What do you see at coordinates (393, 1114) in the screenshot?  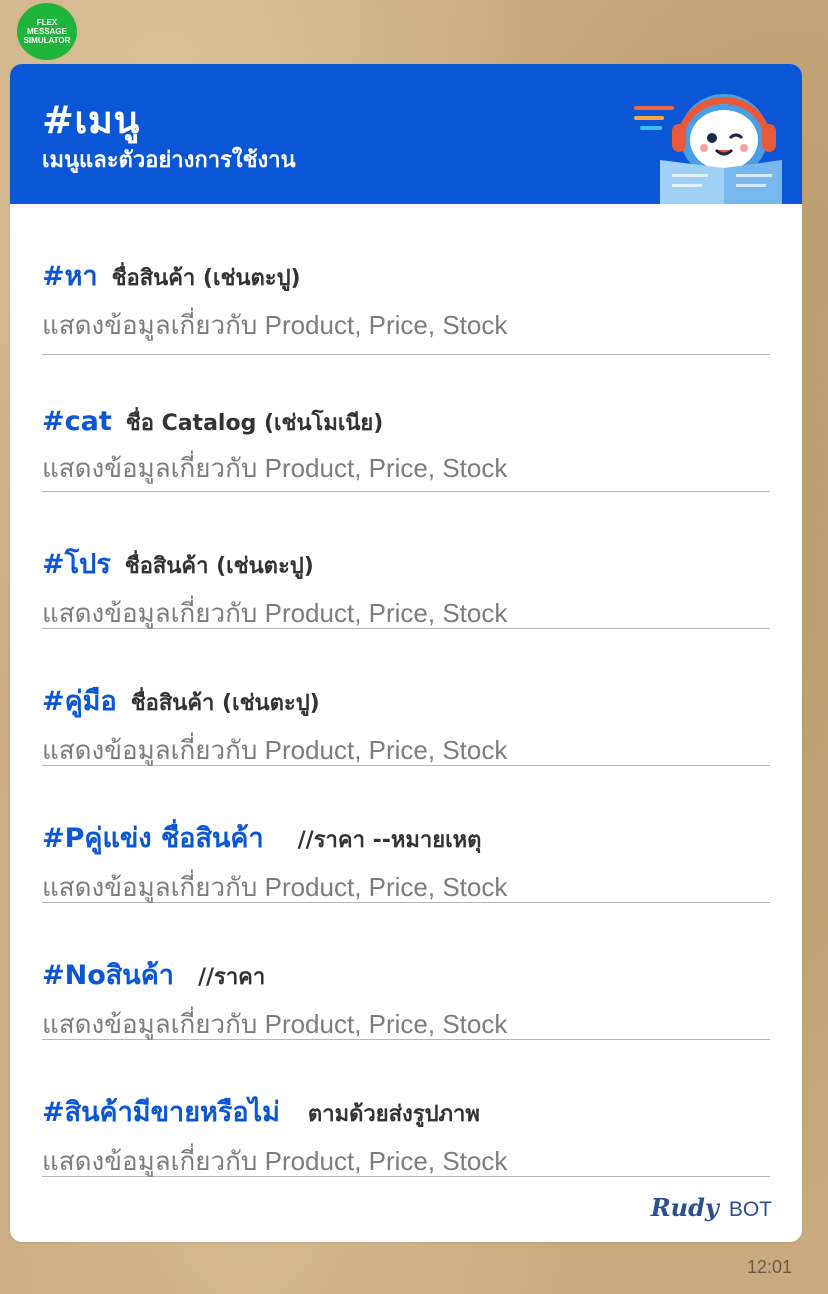 I see `menu-argument: ตามด้วยส่งรูปภาพ` at bounding box center [393, 1114].